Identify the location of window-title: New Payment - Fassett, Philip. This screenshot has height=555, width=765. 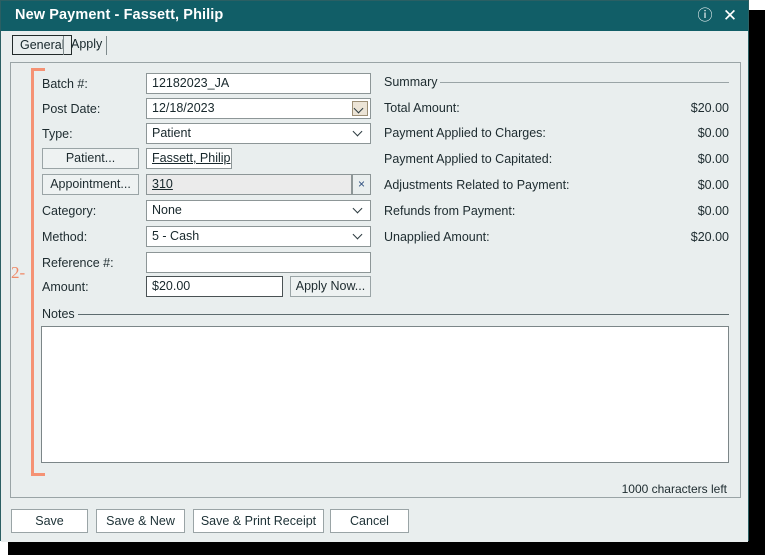
(119, 15).